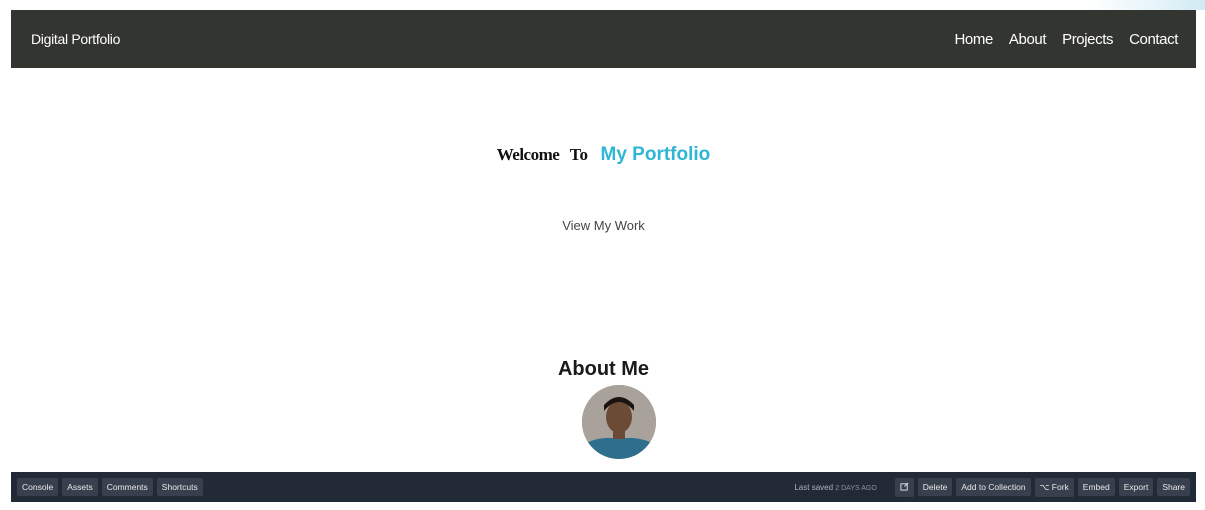  Describe the element at coordinates (602, 5) in the screenshot. I see `top-strip` at that location.